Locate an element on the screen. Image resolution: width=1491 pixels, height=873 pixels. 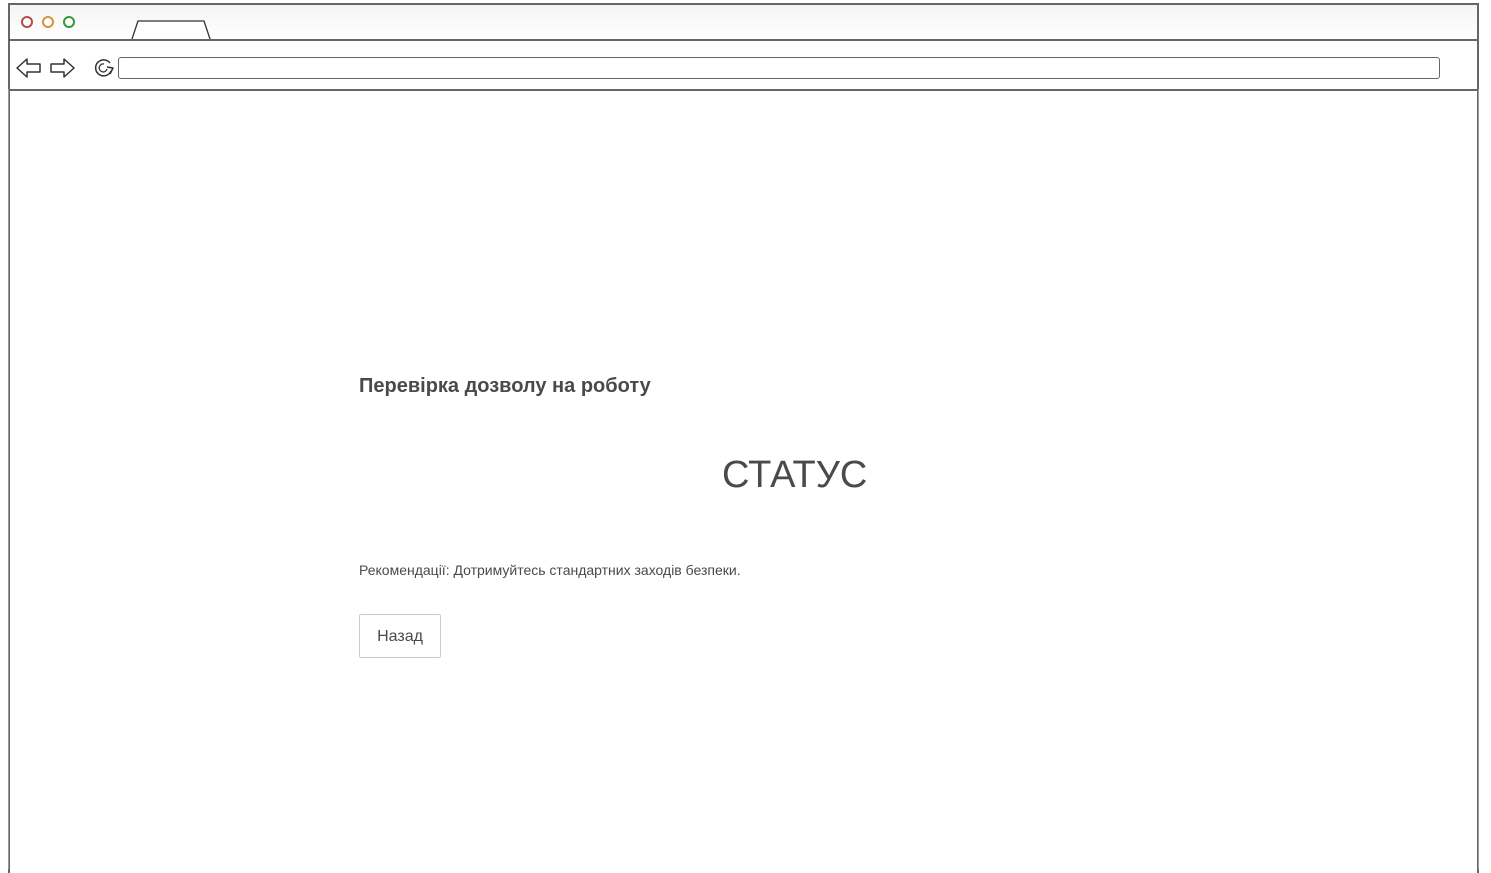
maximize-window-button is located at coordinates (69, 22).